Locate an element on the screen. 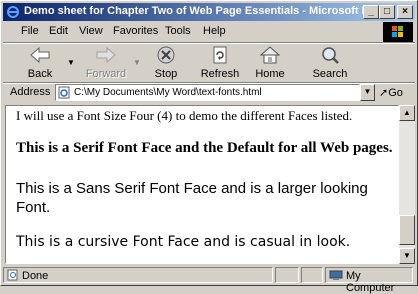 The image size is (418, 294). zone-pane: My Computer is located at coordinates (369, 280).